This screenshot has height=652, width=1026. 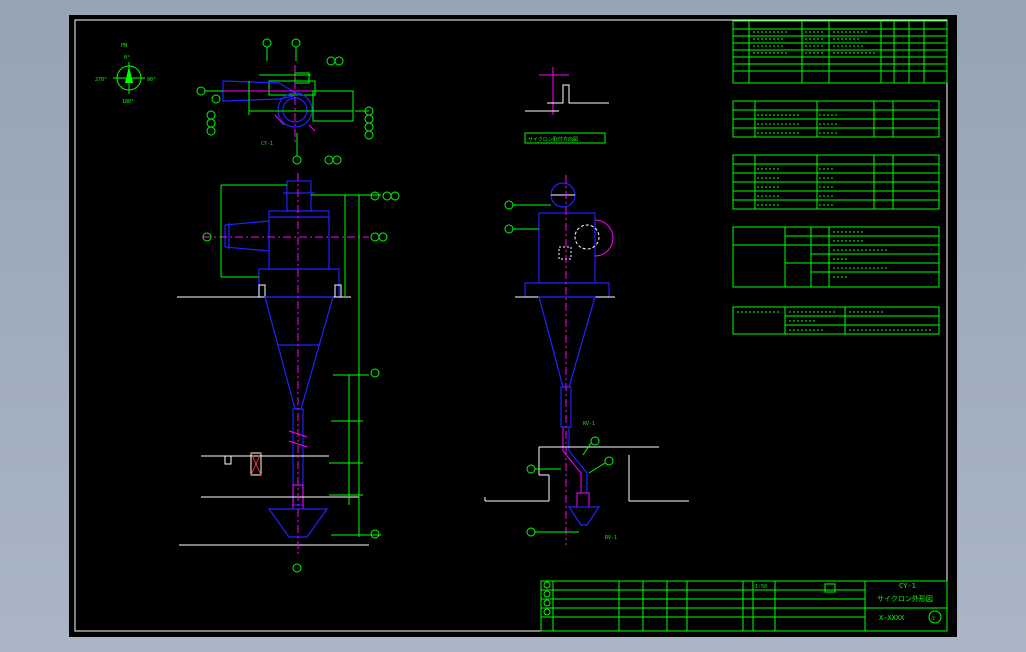 I want to click on equipment-code: CY-1, so click(x=907, y=586).